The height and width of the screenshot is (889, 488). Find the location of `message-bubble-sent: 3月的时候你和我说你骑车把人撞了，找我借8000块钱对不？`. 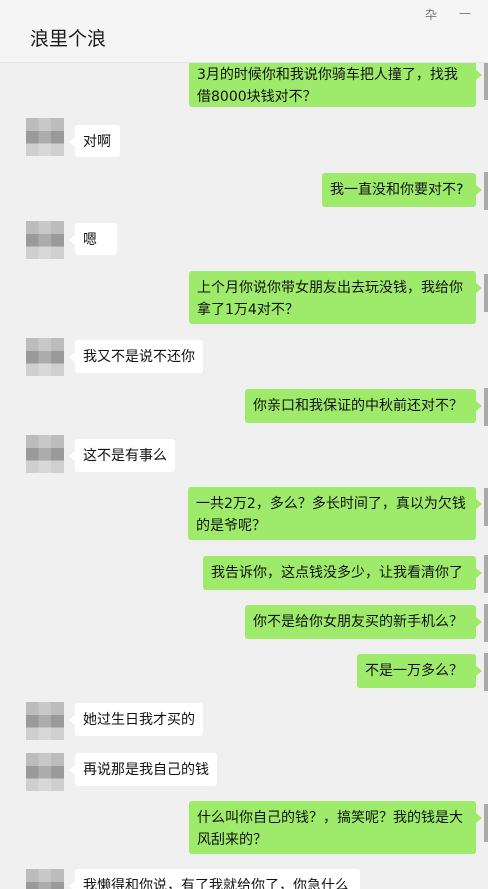

message-bubble-sent: 3月的时候你和我说你骑车把人撞了，找我借8000块钱对不？ is located at coordinates (335, 82).